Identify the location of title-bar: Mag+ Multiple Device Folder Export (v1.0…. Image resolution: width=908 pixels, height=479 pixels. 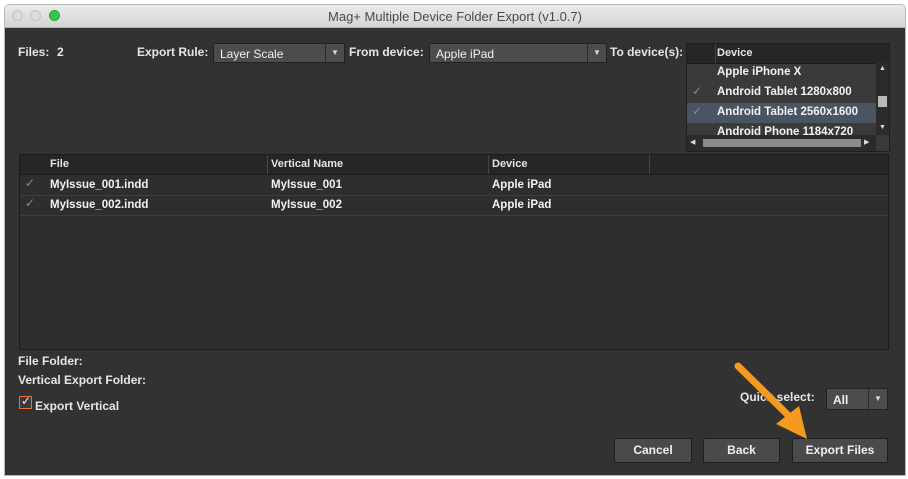
(455, 16).